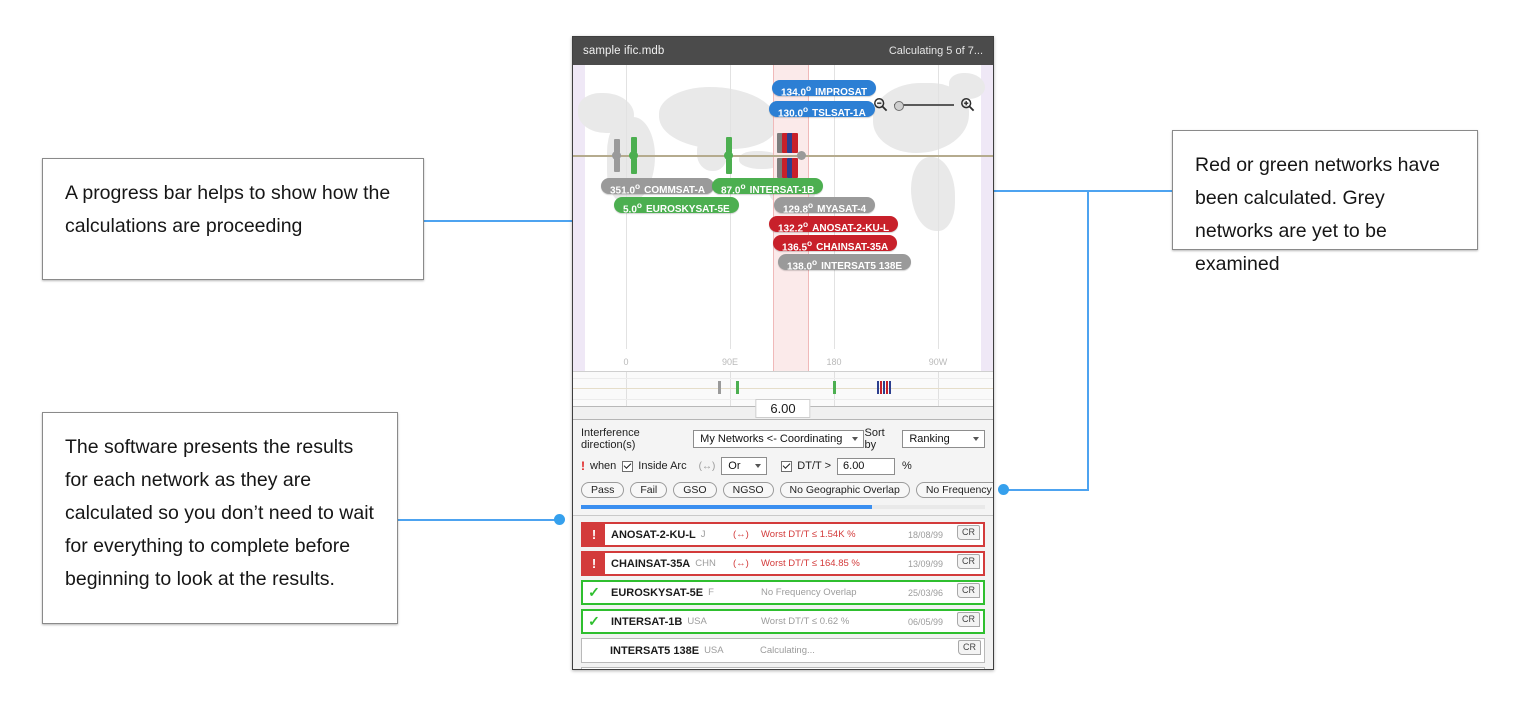 This screenshot has width=1518, height=714. Describe the element at coordinates (866, 466) in the screenshot. I see `dtt-threshold-input: 6.00` at that location.